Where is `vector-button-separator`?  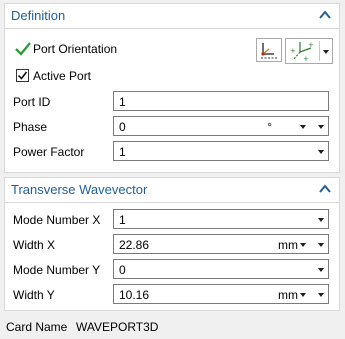 vector-button-separator is located at coordinates (319, 51).